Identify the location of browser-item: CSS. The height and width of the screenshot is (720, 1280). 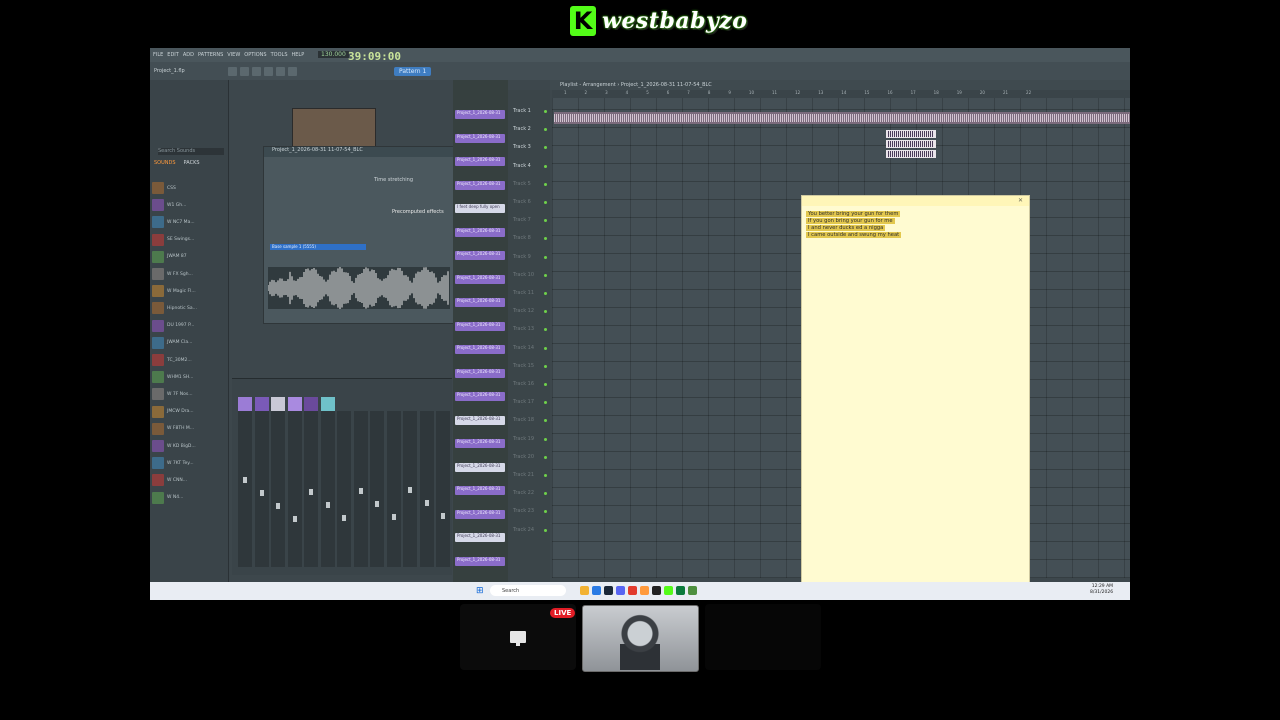
(189, 188).